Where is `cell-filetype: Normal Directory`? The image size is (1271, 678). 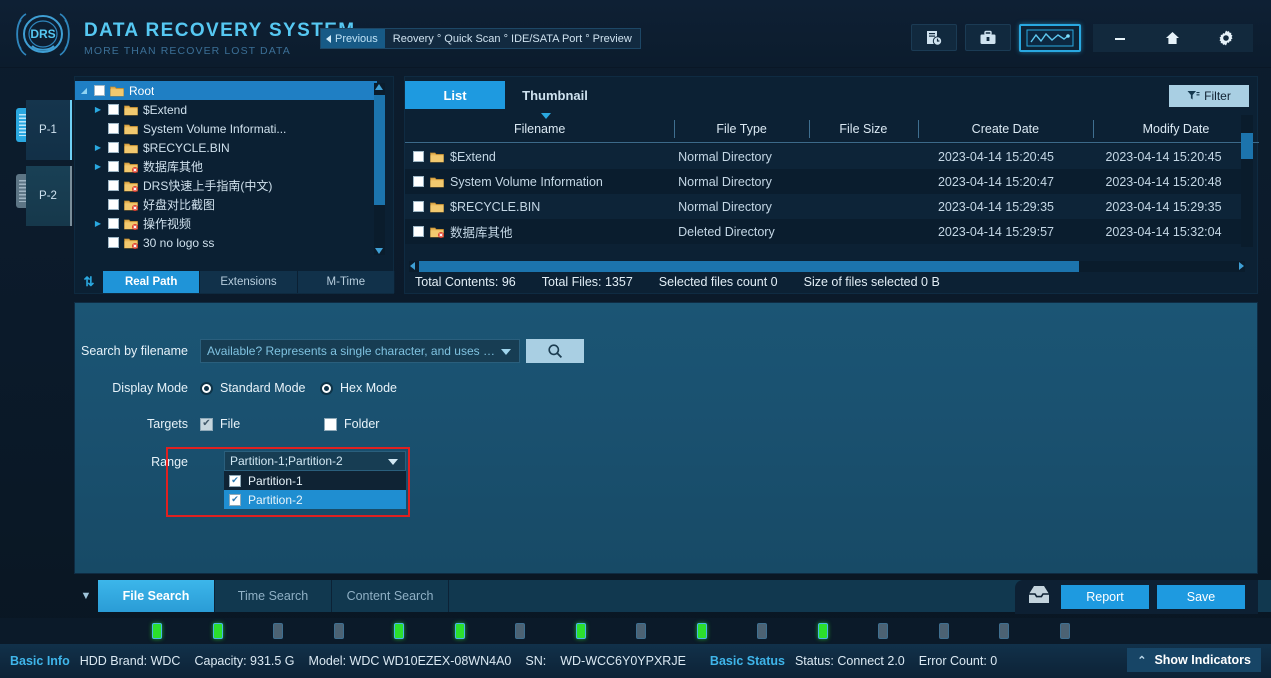
cell-filetype: Normal Directory is located at coordinates (725, 181).